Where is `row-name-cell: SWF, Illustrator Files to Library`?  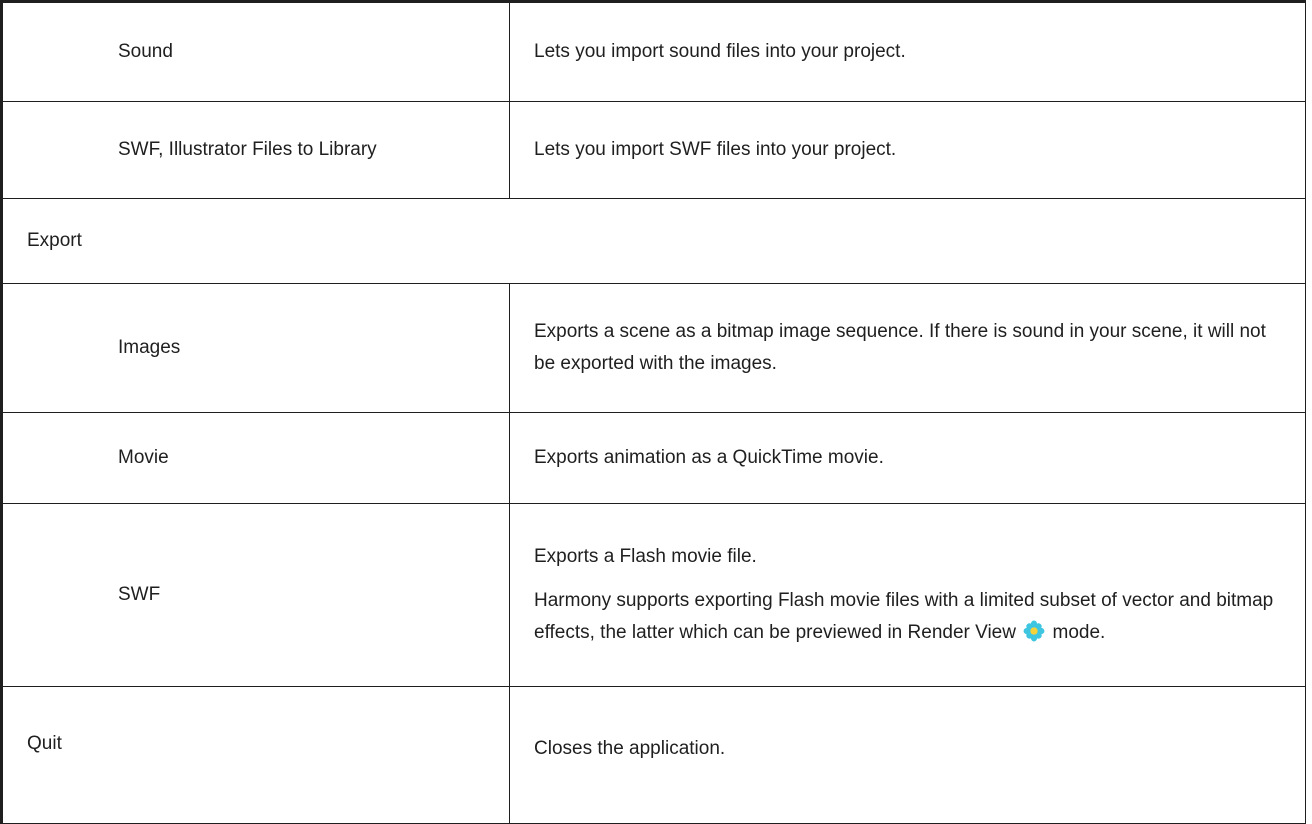
row-name-cell: SWF, Illustrator Files to Library is located at coordinates (255, 150).